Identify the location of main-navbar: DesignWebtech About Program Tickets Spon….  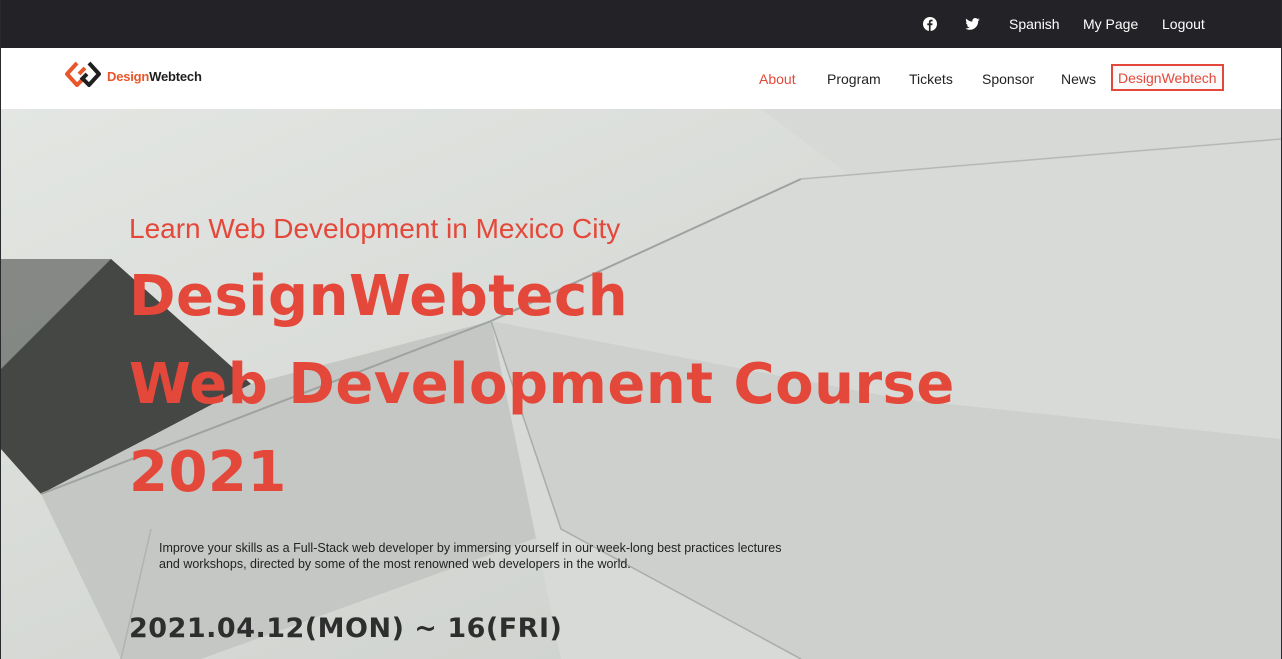
(641, 79).